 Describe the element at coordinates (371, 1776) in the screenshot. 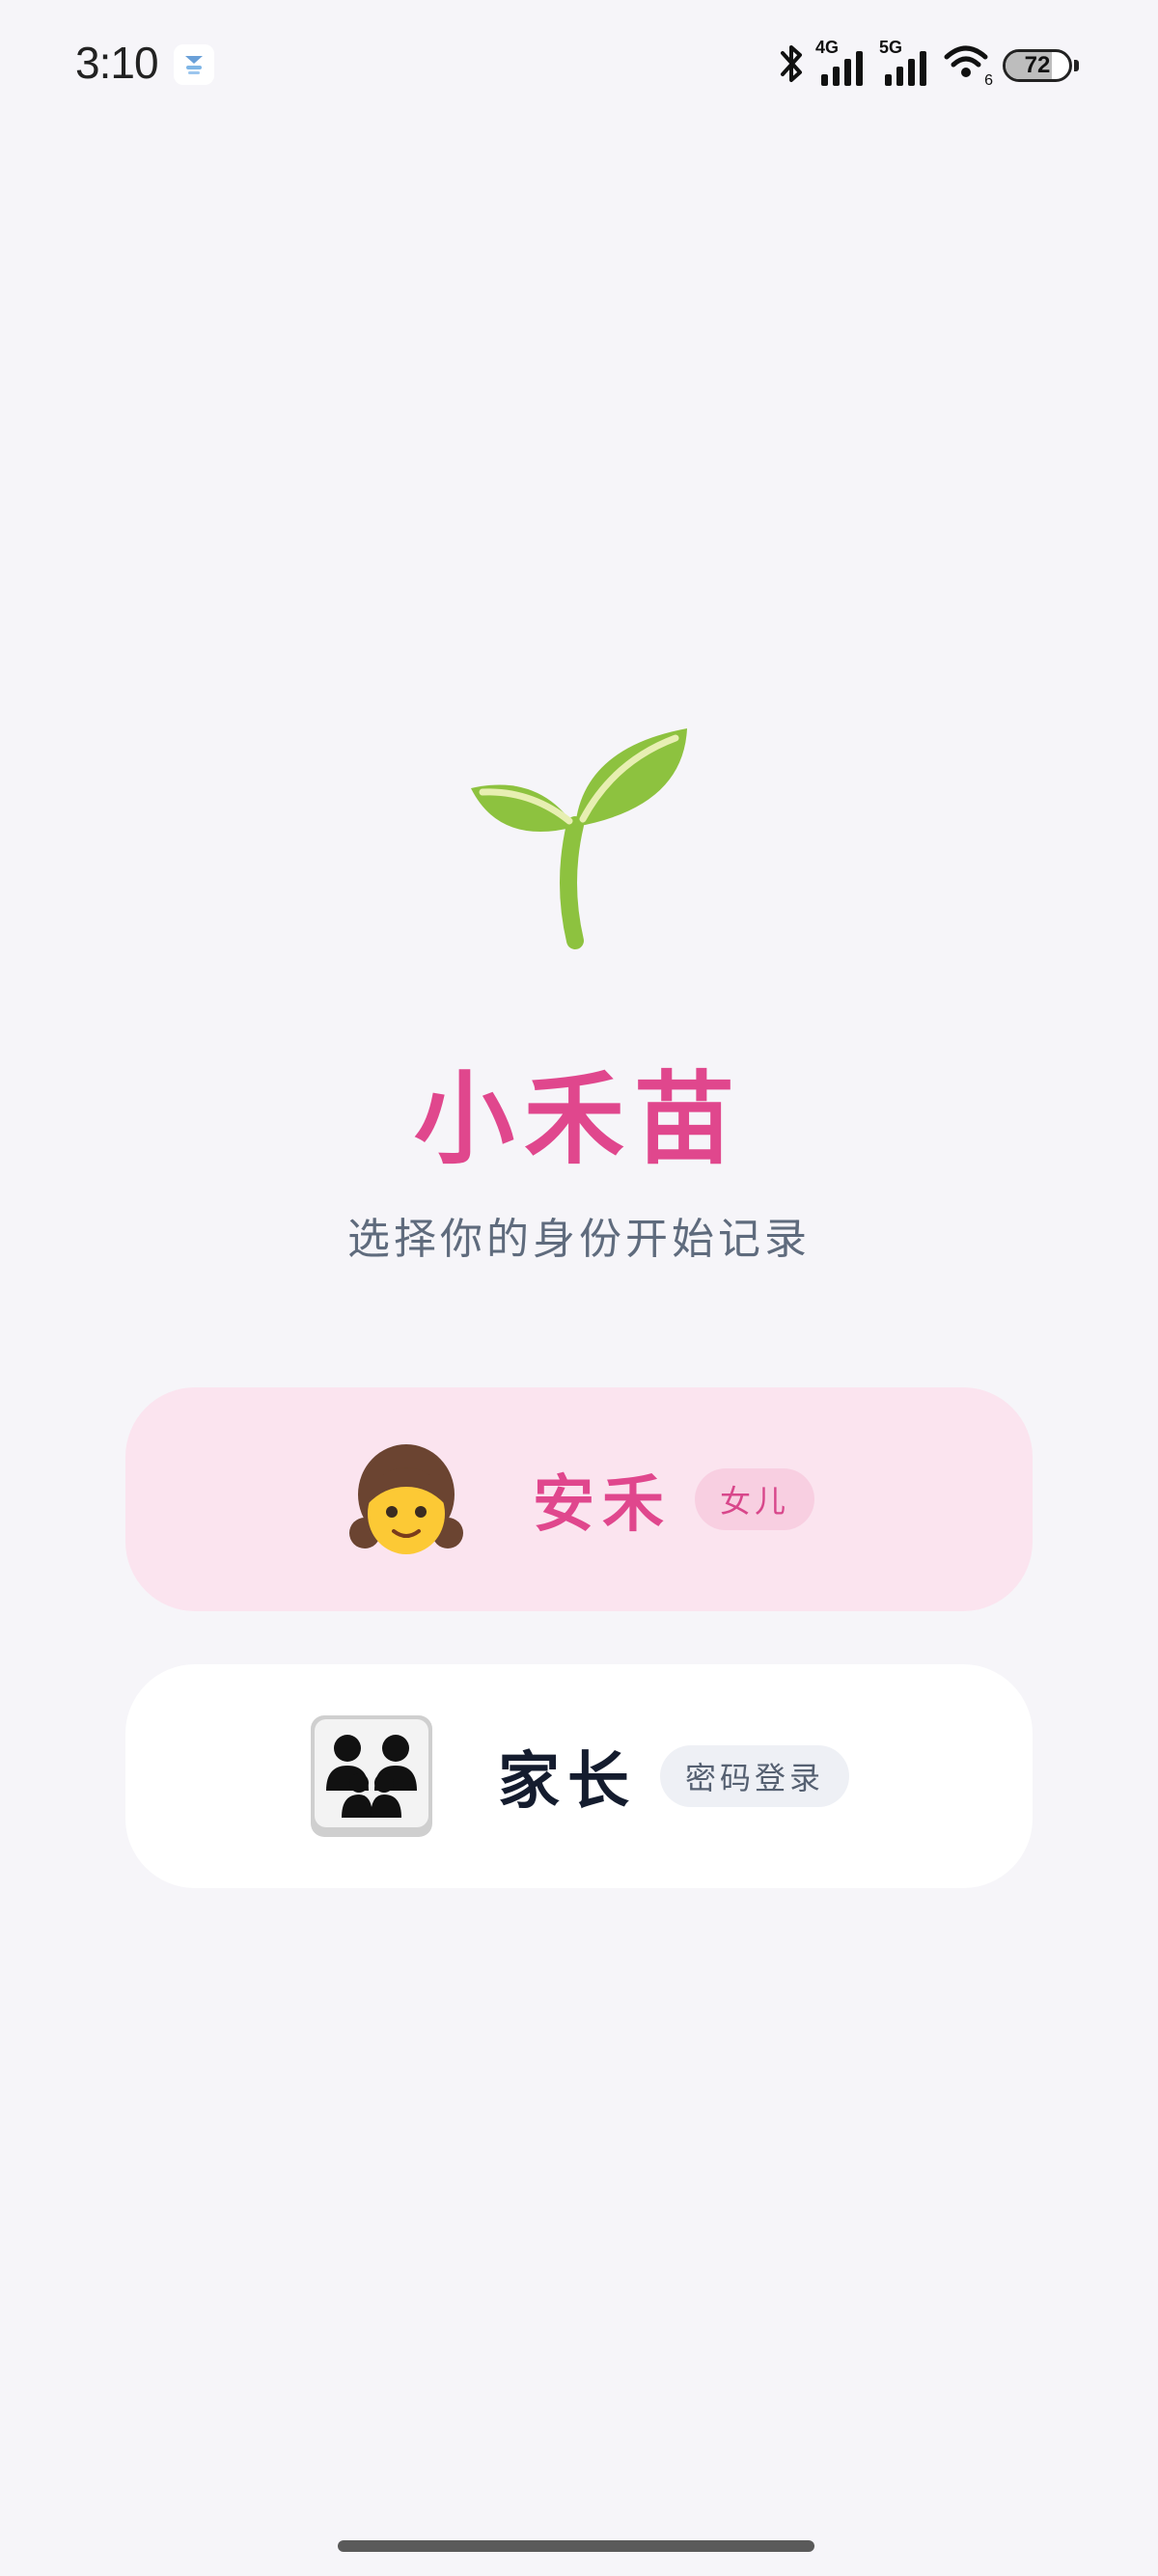

I see `family-icon` at that location.